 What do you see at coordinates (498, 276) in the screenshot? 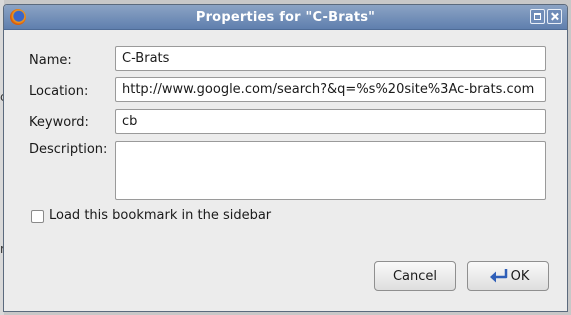
I see `enter-arrow-icon` at bounding box center [498, 276].